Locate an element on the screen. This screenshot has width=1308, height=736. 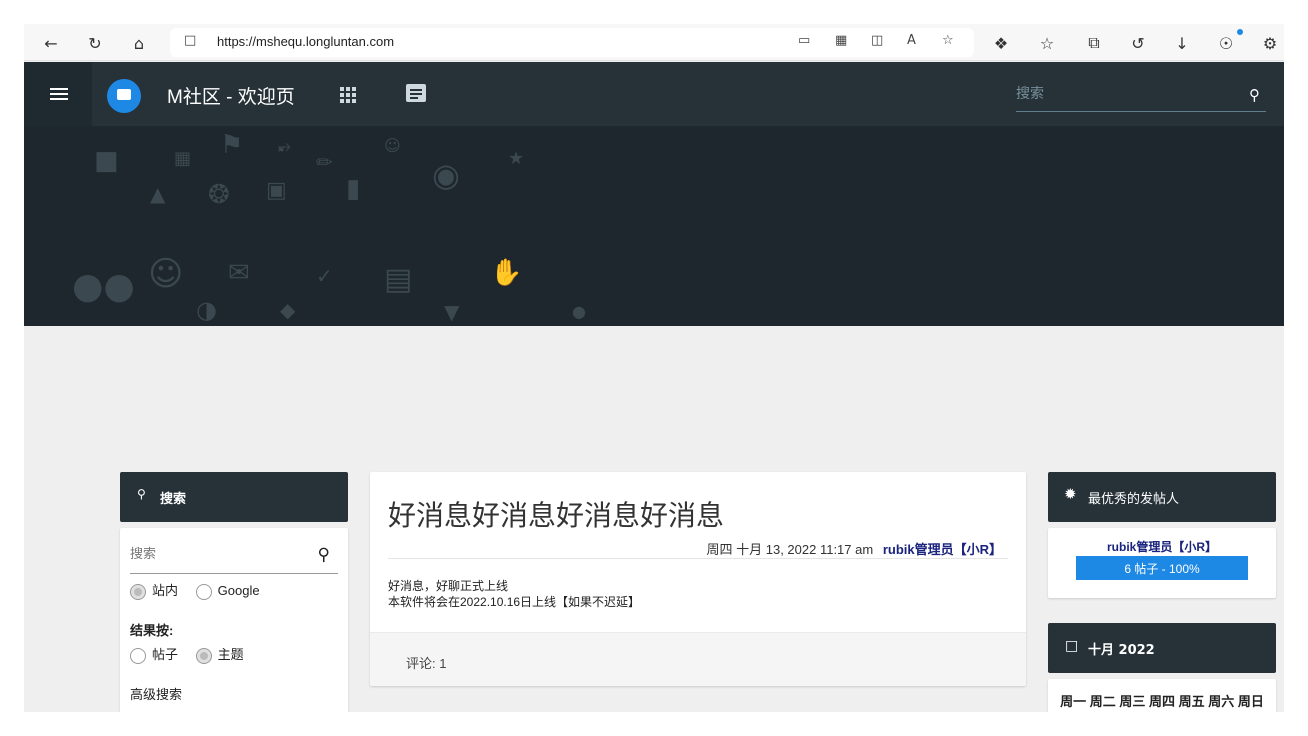
award-icon: ✹ is located at coordinates (1070, 494).